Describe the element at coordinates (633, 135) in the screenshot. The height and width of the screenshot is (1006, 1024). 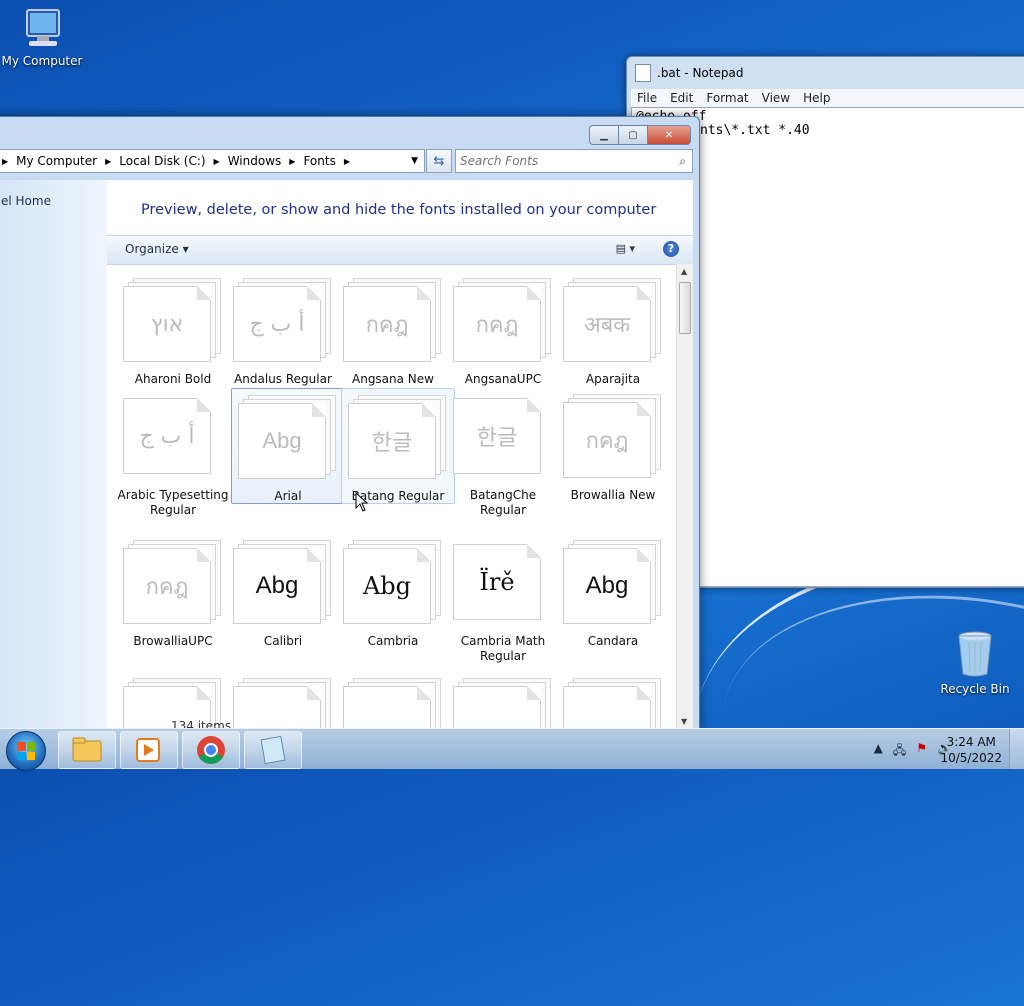
I see `maximize-button: ▢` at that location.